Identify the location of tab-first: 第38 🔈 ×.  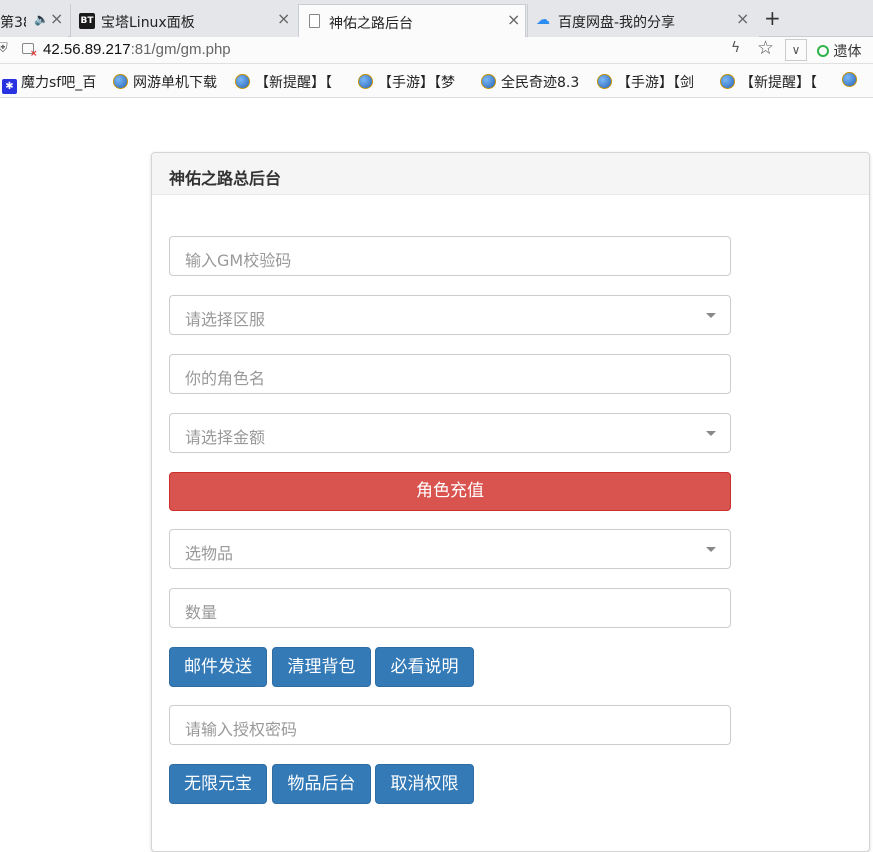
(34, 20).